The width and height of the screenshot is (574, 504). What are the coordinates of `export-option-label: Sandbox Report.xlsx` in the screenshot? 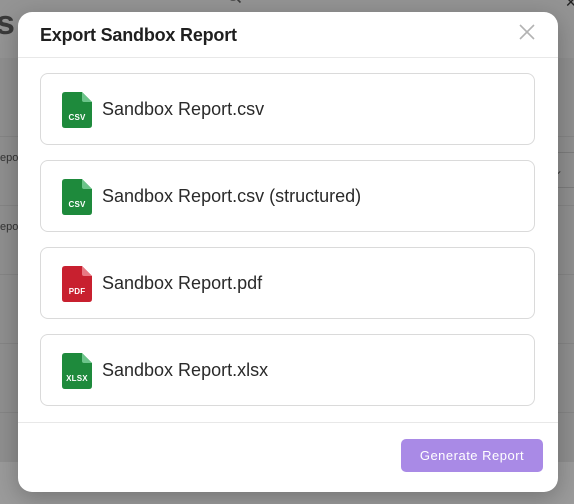 It's located at (185, 370).